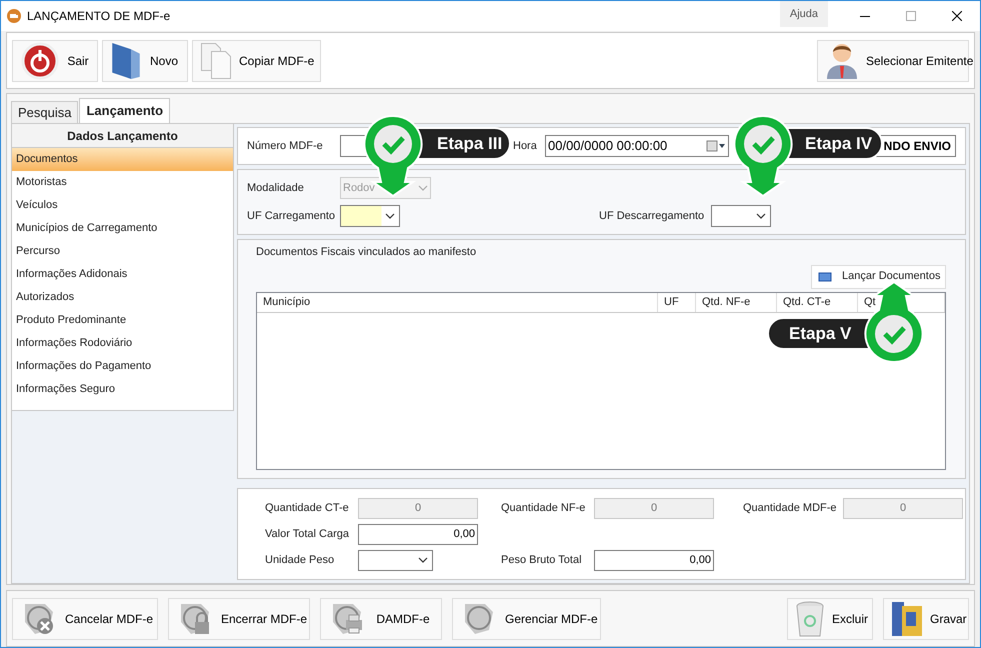  What do you see at coordinates (790, 508) in the screenshot?
I see `field-label: Quantidade MDF-e` at bounding box center [790, 508].